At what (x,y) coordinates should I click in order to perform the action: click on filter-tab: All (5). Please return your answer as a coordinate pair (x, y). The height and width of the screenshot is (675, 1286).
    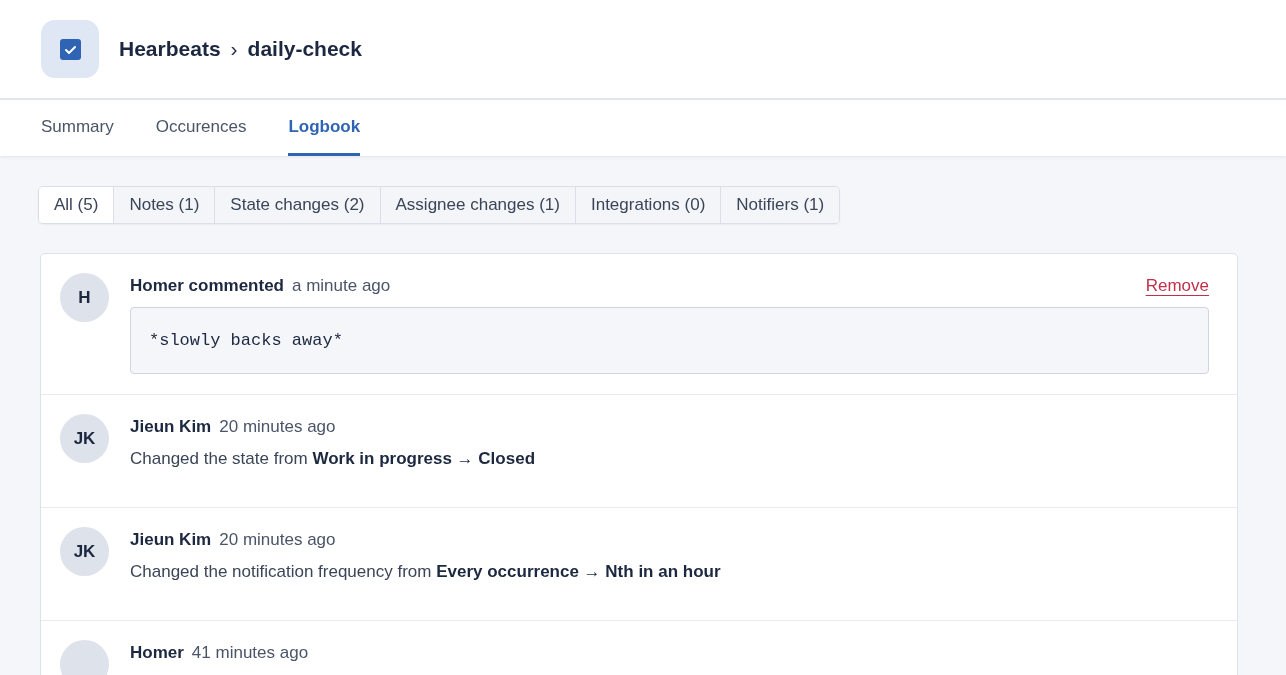
    Looking at the image, I should click on (76, 205).